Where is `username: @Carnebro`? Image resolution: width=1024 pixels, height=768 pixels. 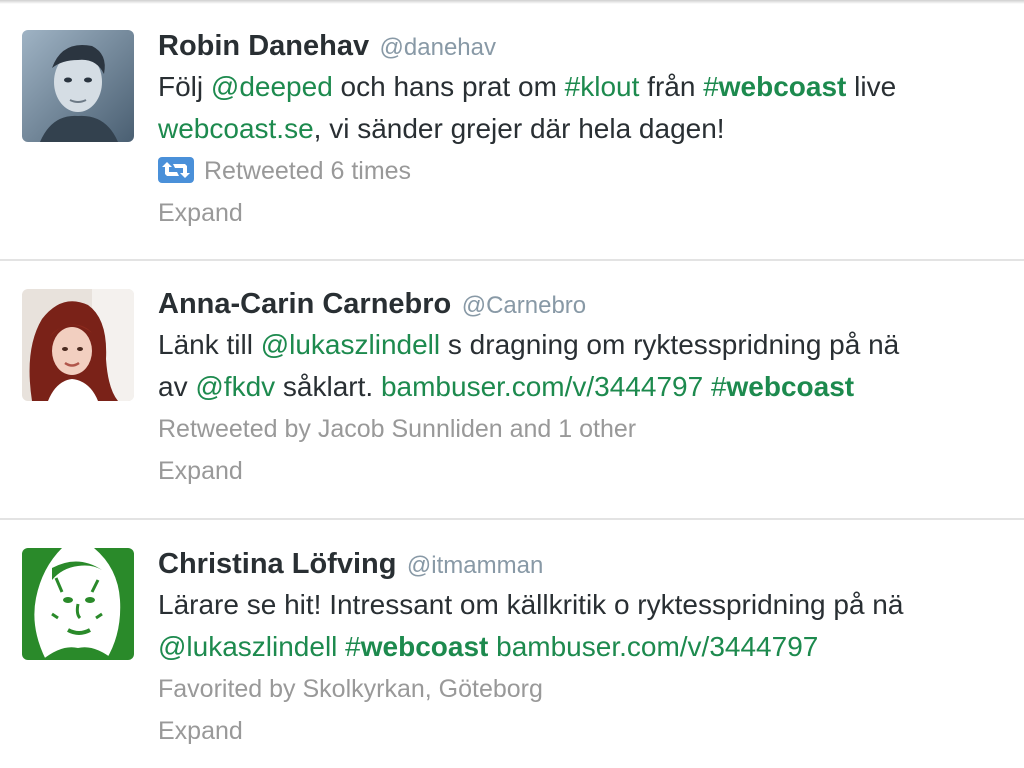
username: @Carnebro is located at coordinates (524, 305).